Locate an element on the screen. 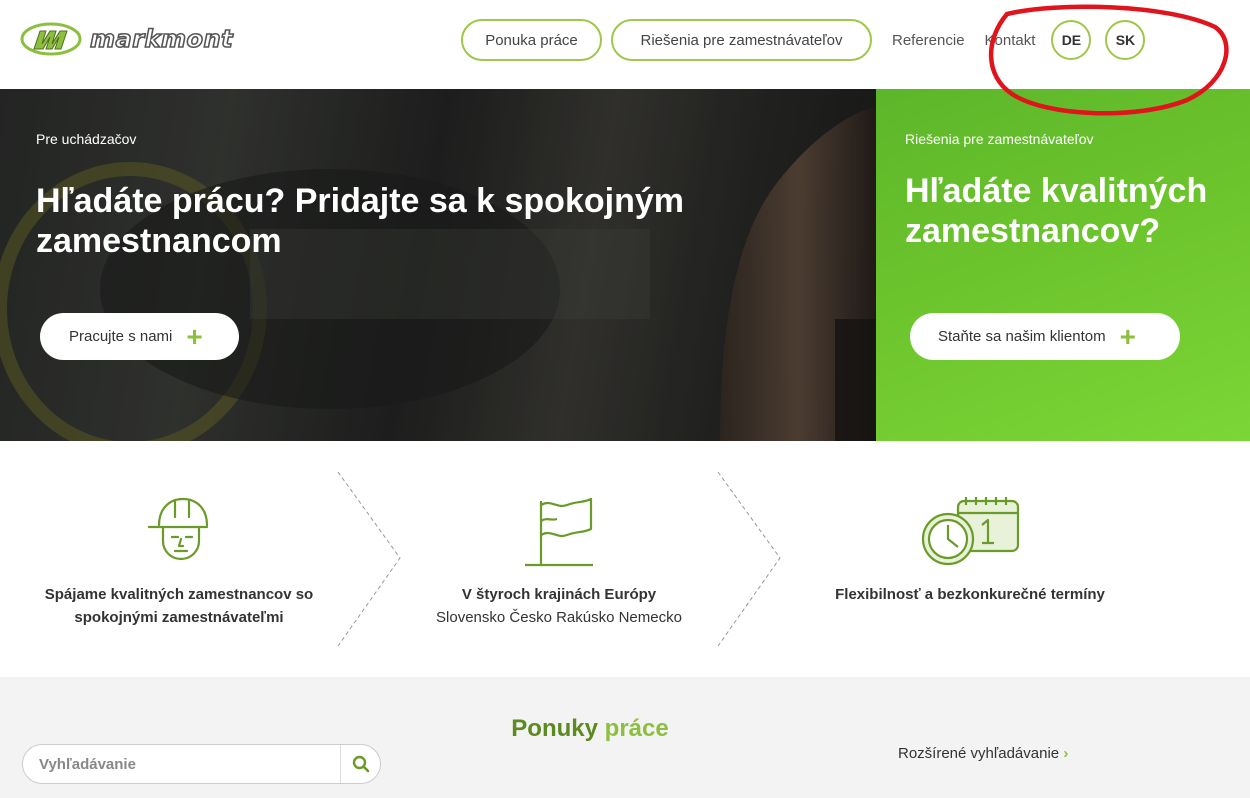 The height and width of the screenshot is (798, 1250). search-icon is located at coordinates (360, 764).